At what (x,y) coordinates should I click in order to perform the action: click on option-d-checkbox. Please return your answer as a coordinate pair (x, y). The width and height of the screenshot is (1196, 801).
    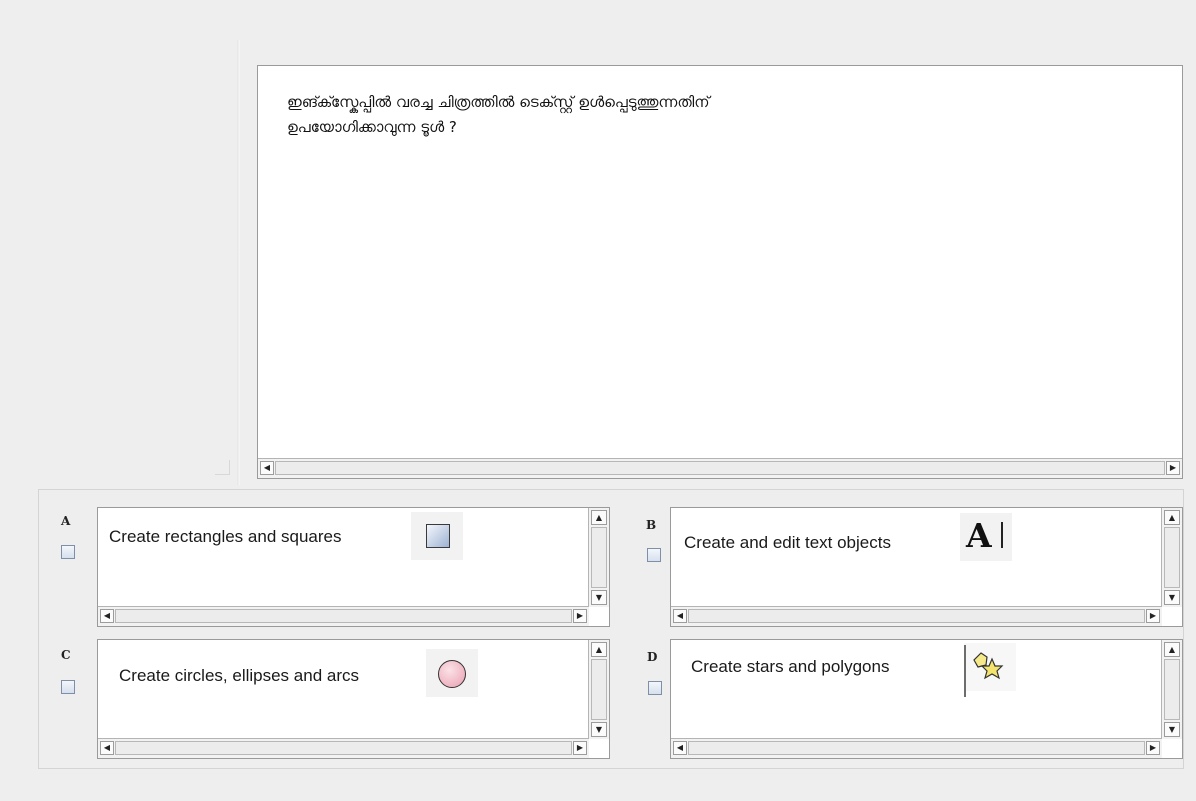
    Looking at the image, I should click on (655, 688).